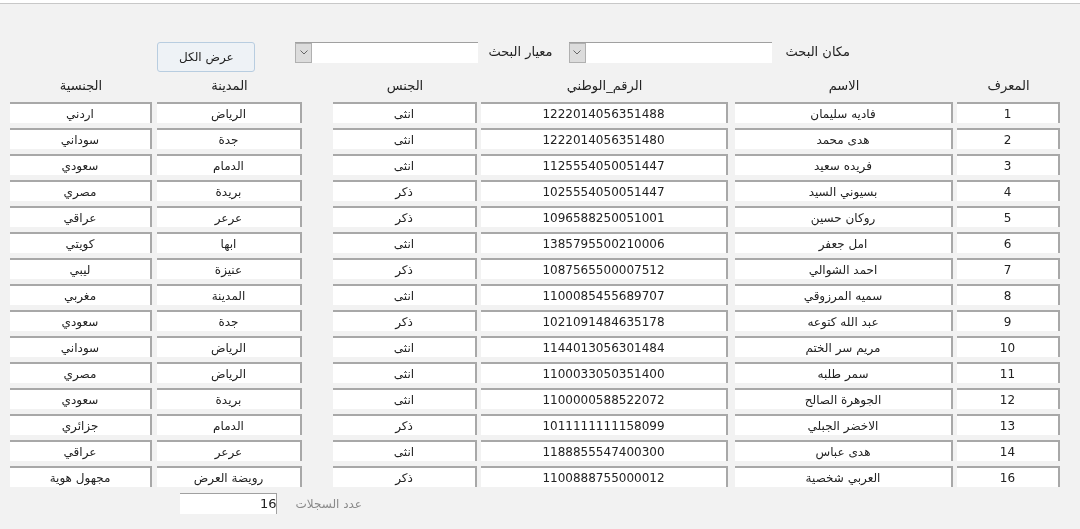 The image size is (1080, 529). What do you see at coordinates (81, 294) in the screenshot?
I see `table-cell: مغربي` at bounding box center [81, 294].